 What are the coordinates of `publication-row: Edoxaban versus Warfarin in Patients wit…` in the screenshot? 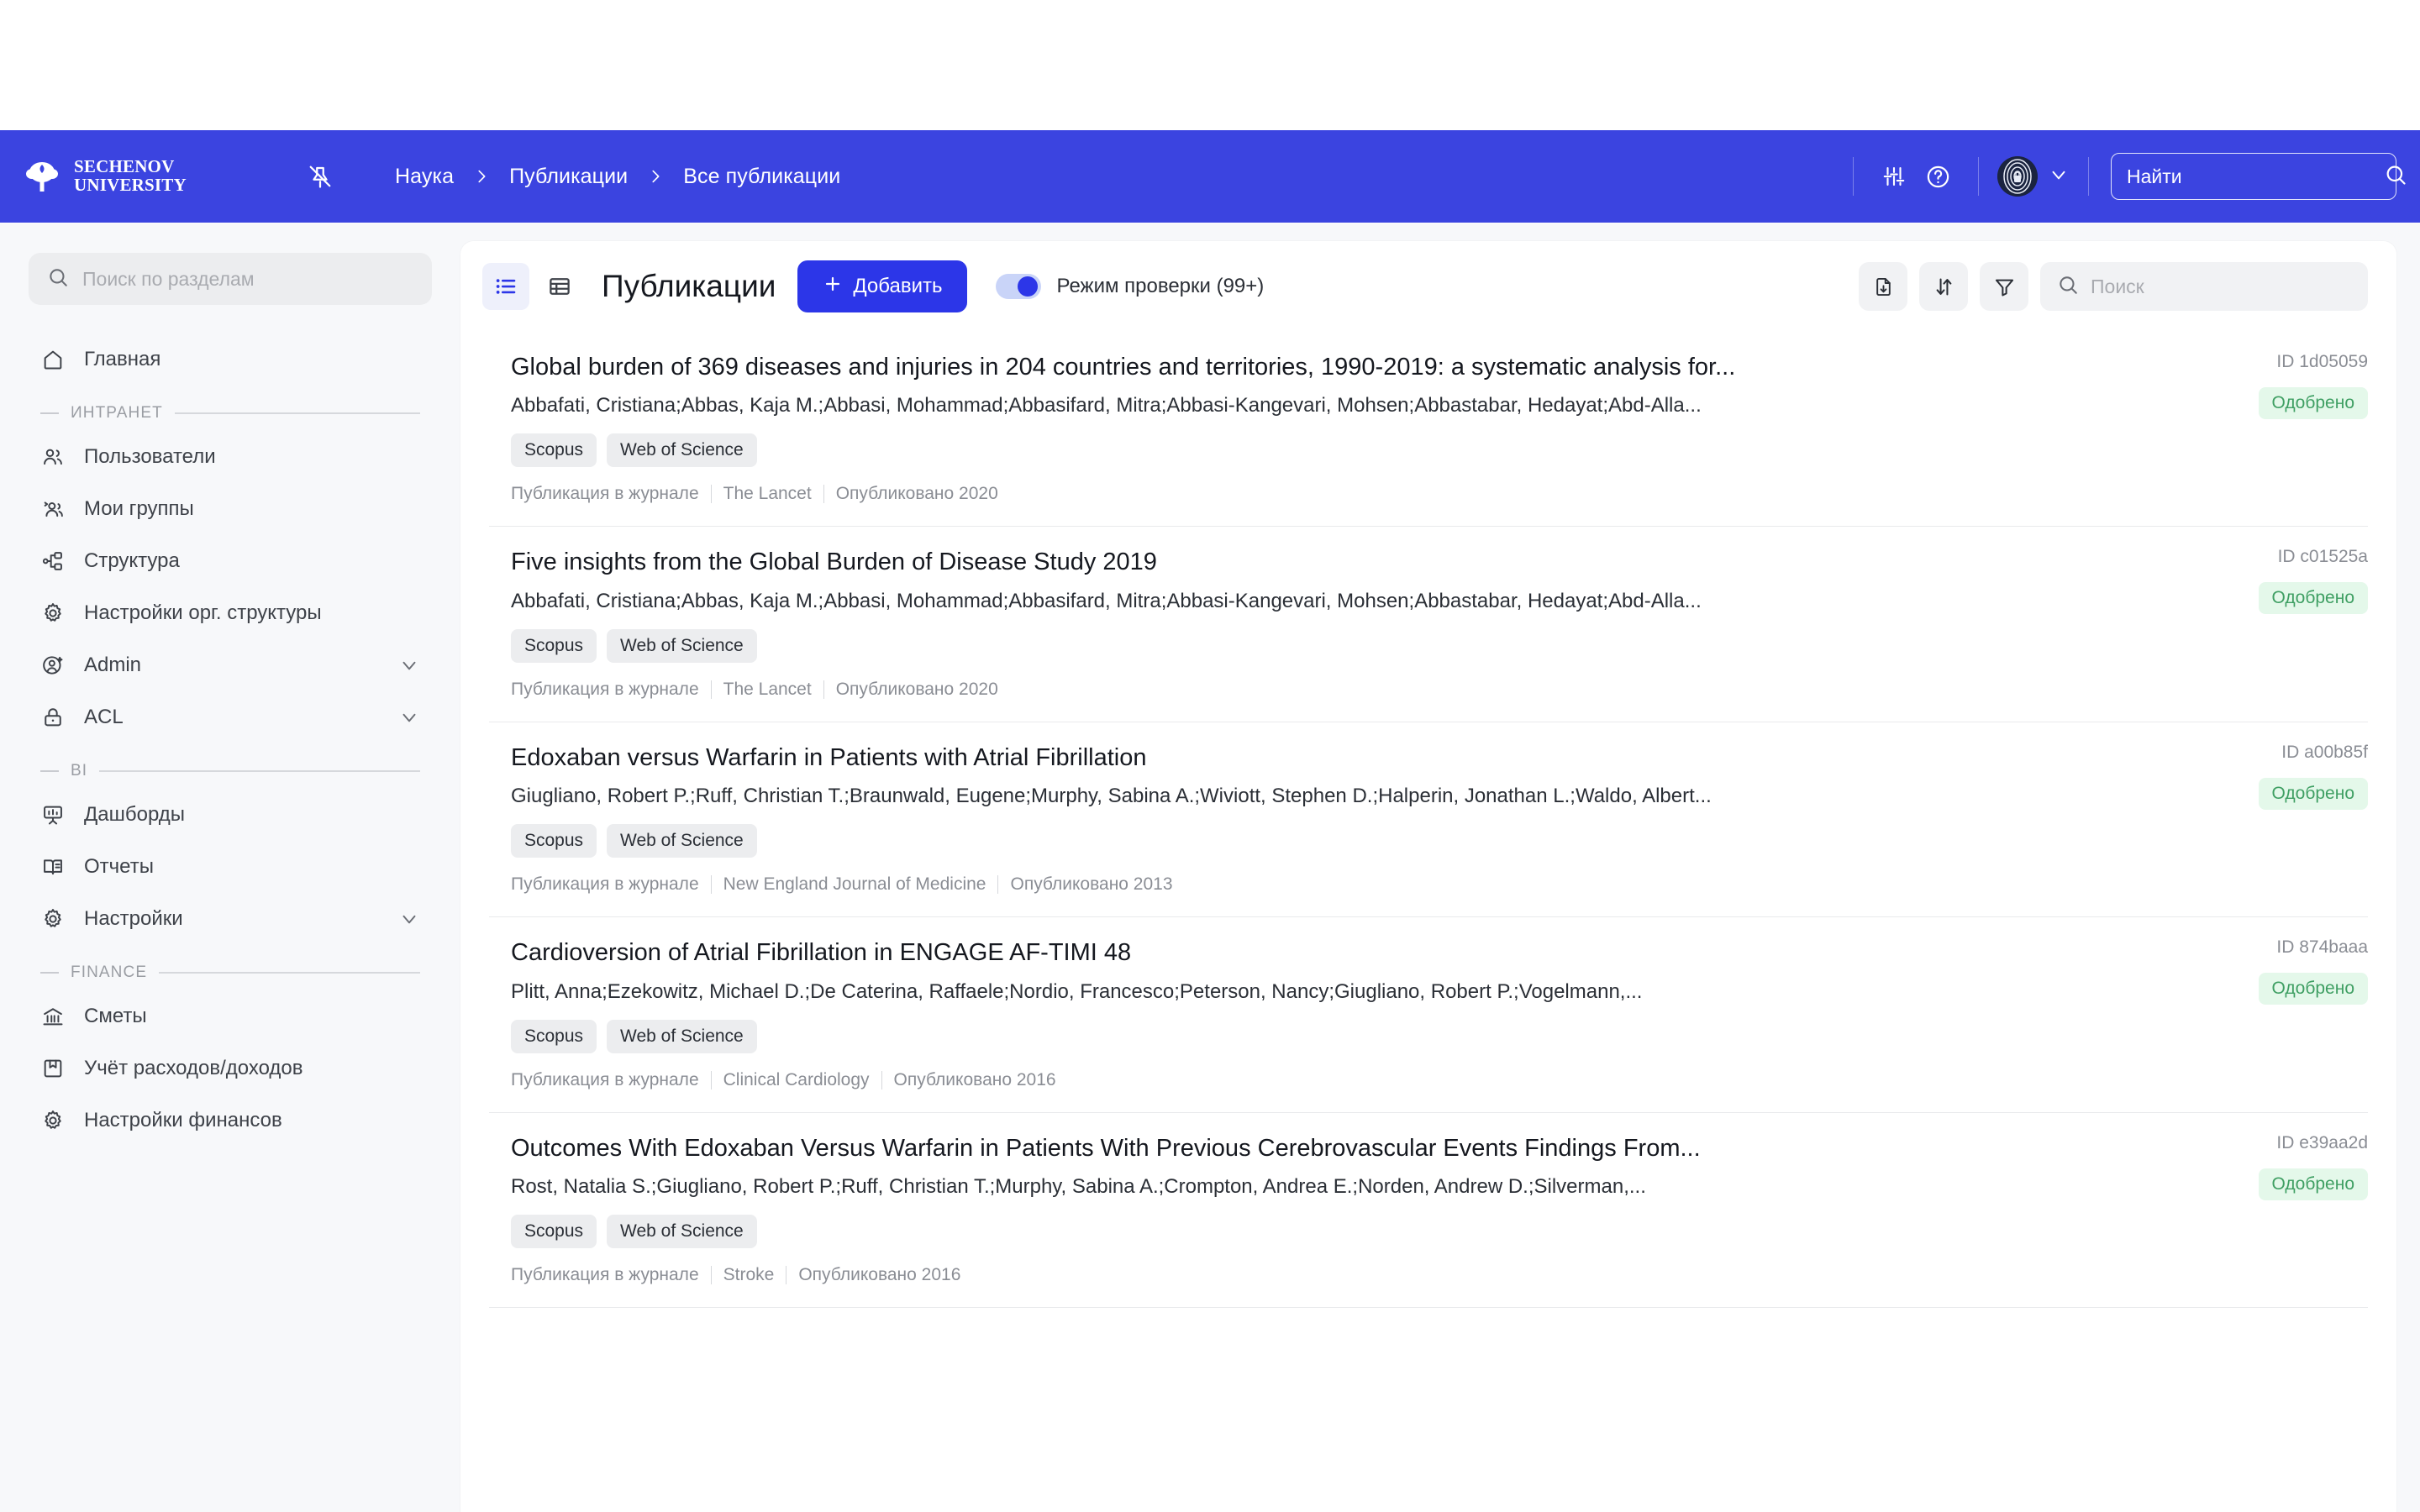 It's located at (1428, 820).